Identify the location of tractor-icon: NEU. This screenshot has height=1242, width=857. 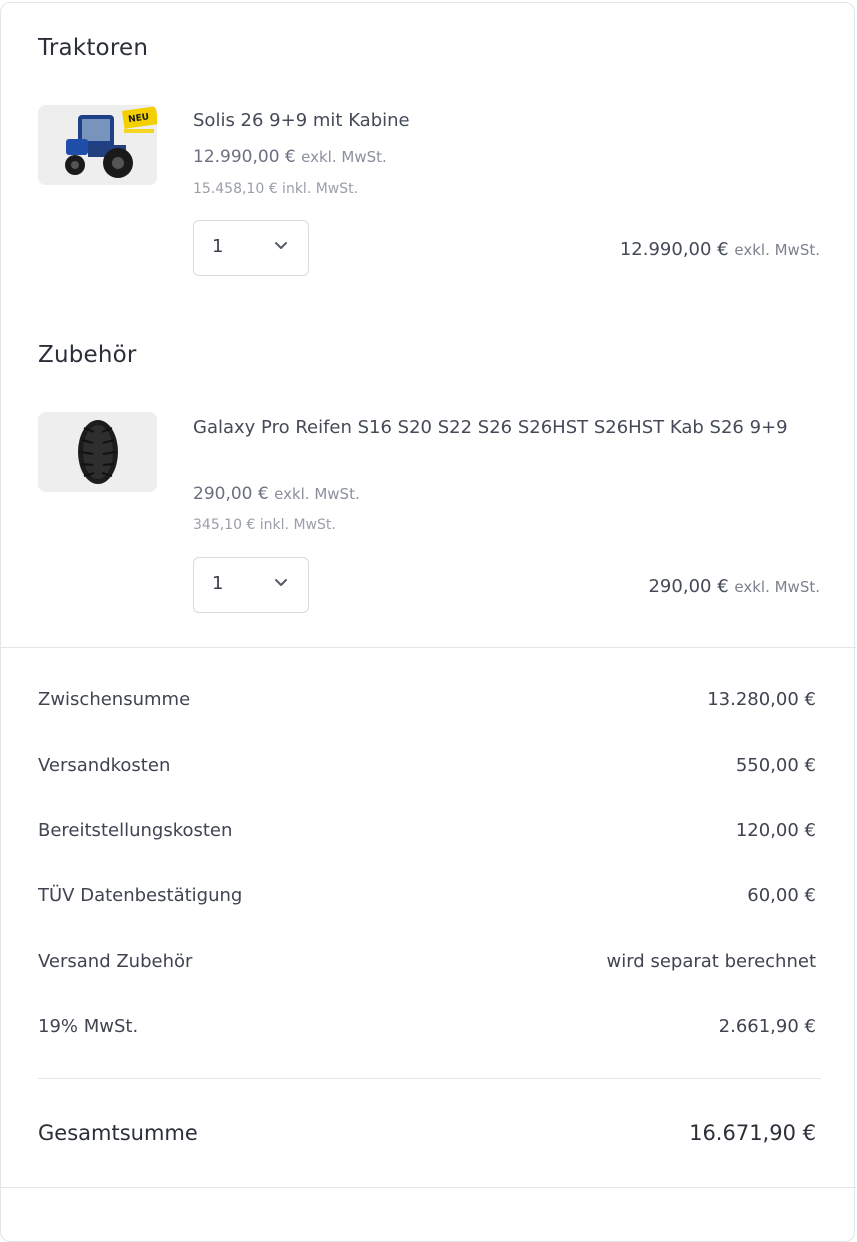
(97, 145).